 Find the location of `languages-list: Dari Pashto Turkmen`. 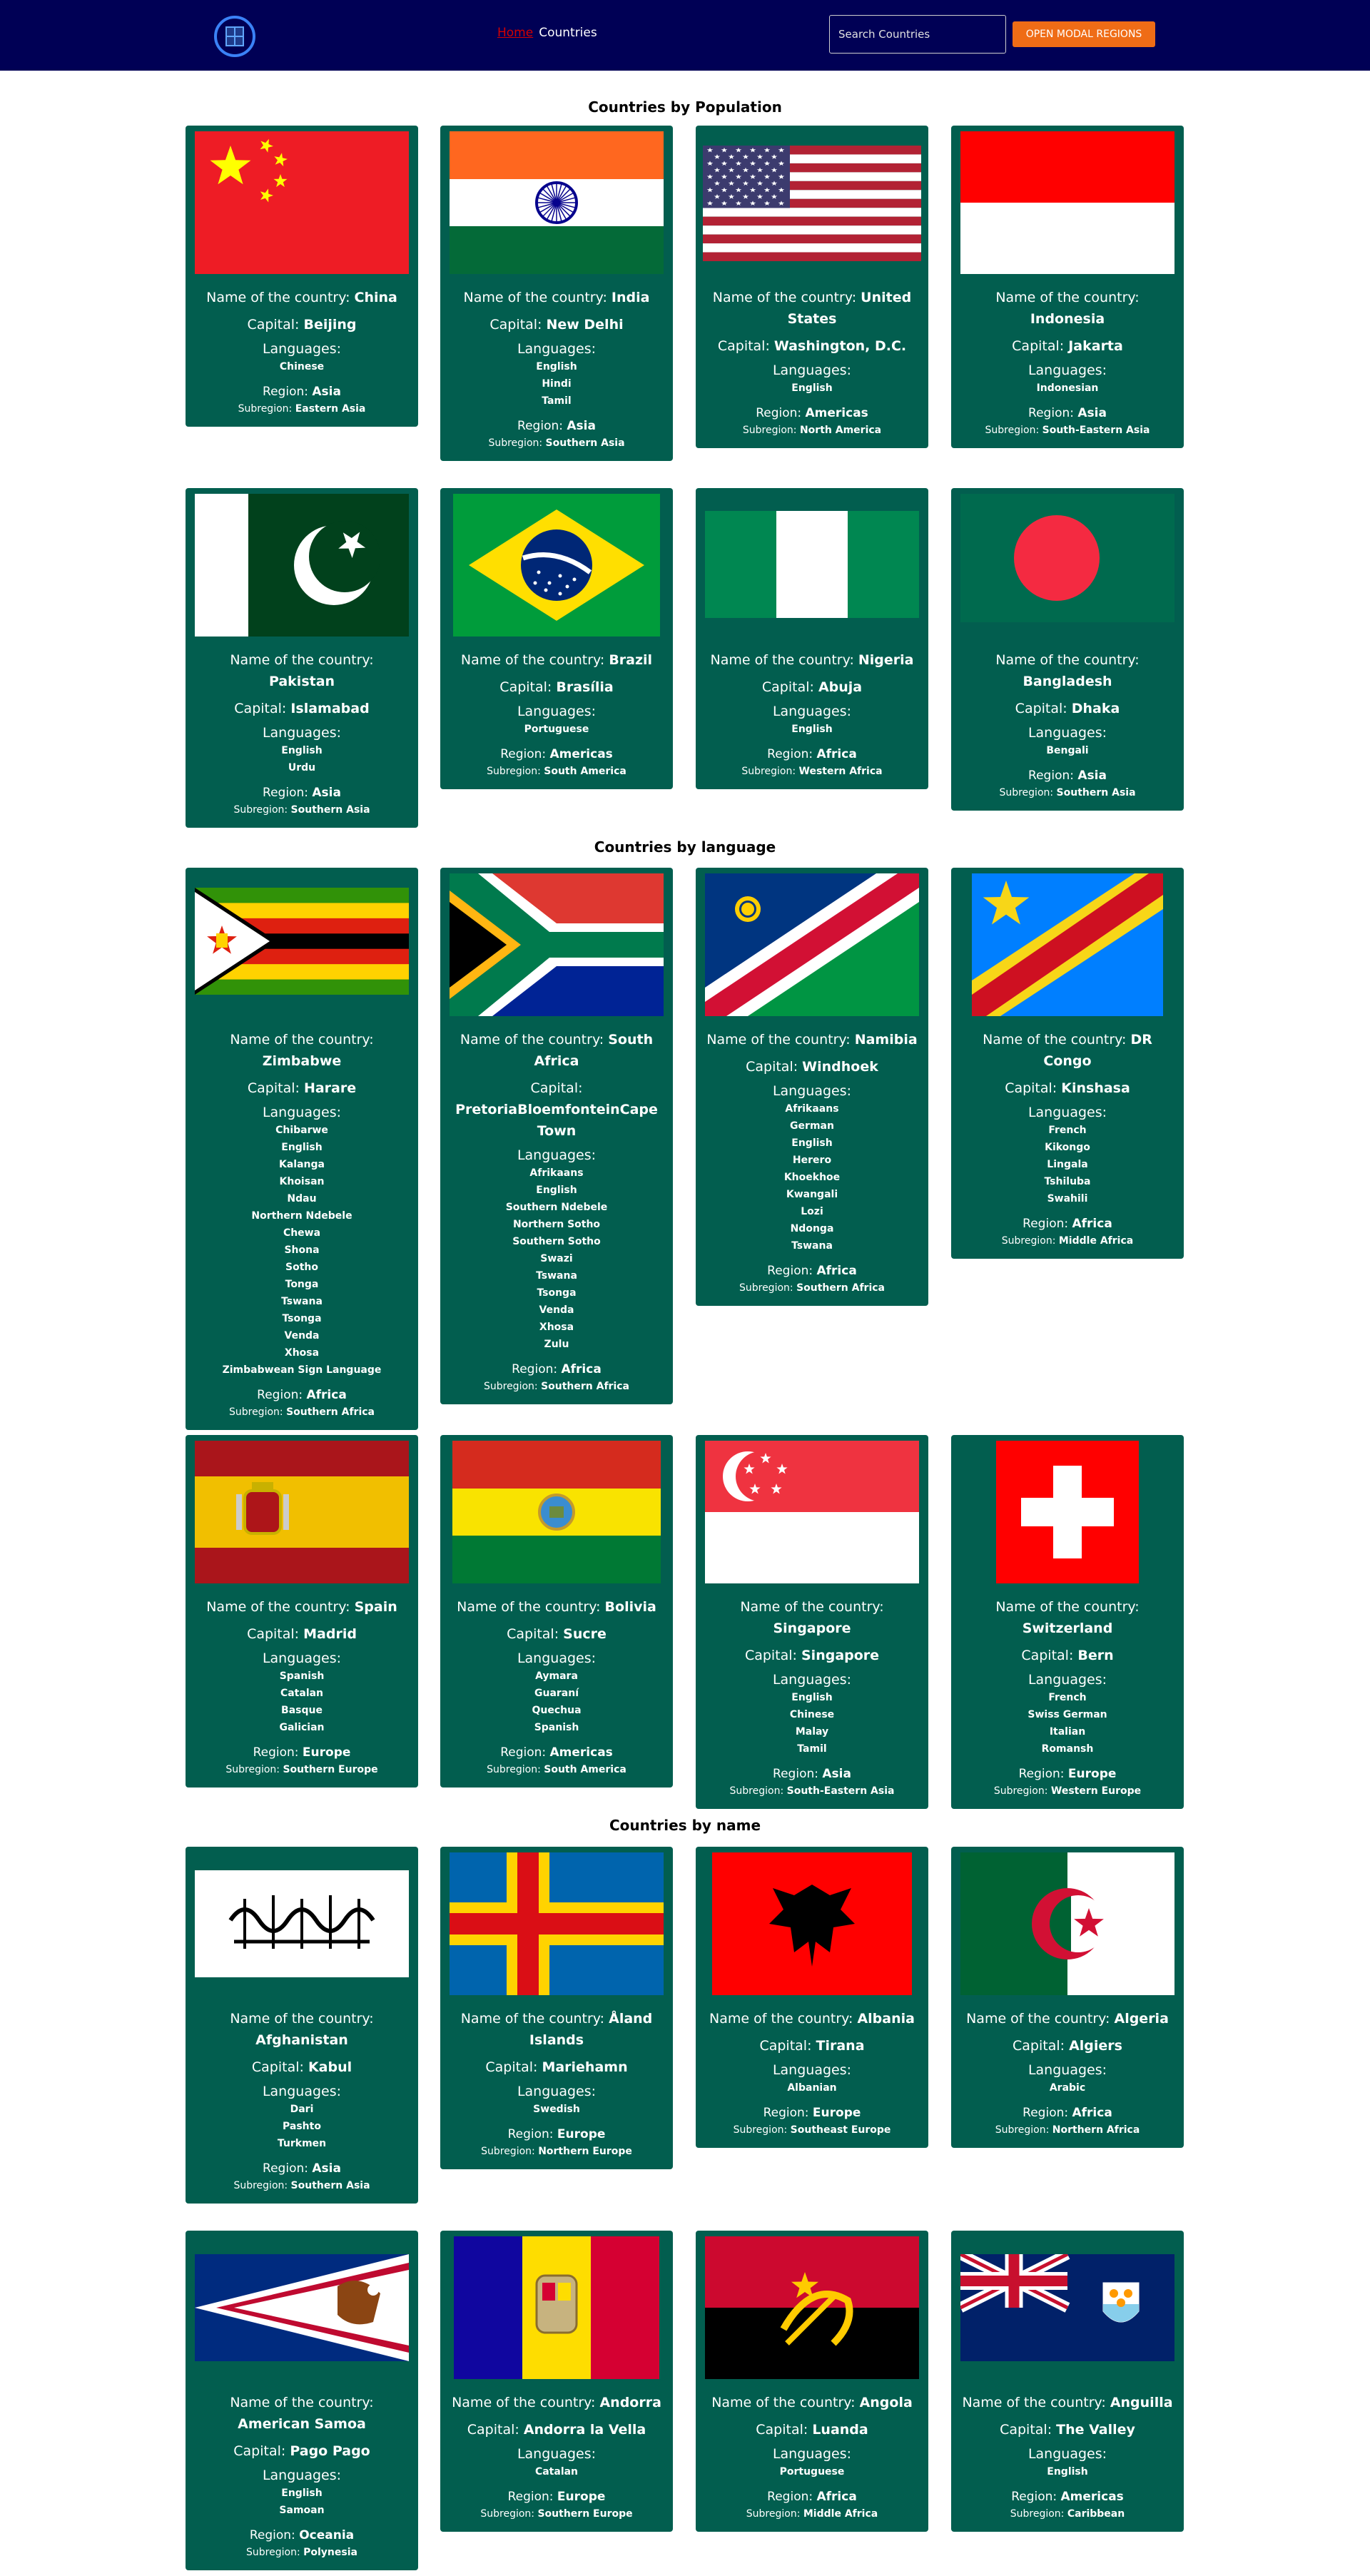

languages-list: Dari Pashto Turkmen is located at coordinates (302, 2126).